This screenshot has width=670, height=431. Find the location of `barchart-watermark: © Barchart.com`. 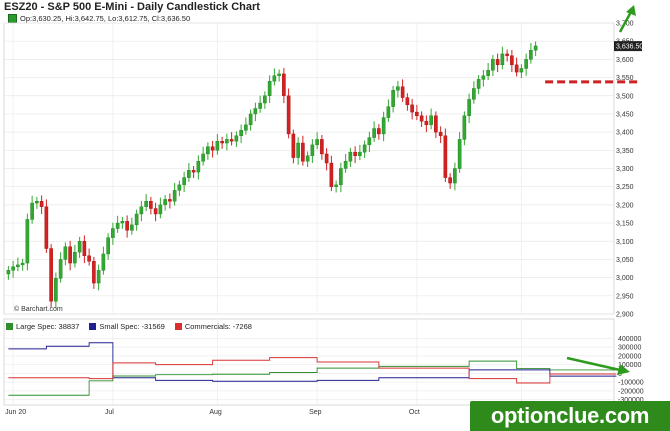

barchart-watermark: © Barchart.com is located at coordinates (38, 309).